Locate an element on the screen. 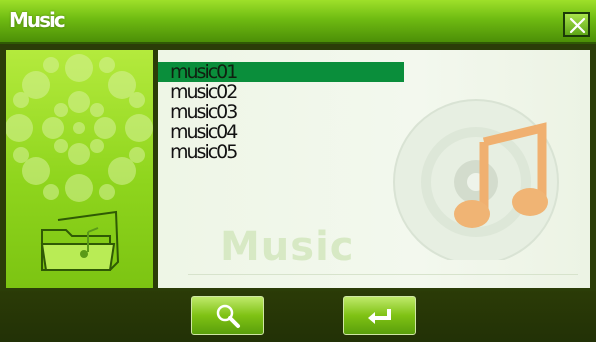  title-bar: Music is located at coordinates (298, 22).